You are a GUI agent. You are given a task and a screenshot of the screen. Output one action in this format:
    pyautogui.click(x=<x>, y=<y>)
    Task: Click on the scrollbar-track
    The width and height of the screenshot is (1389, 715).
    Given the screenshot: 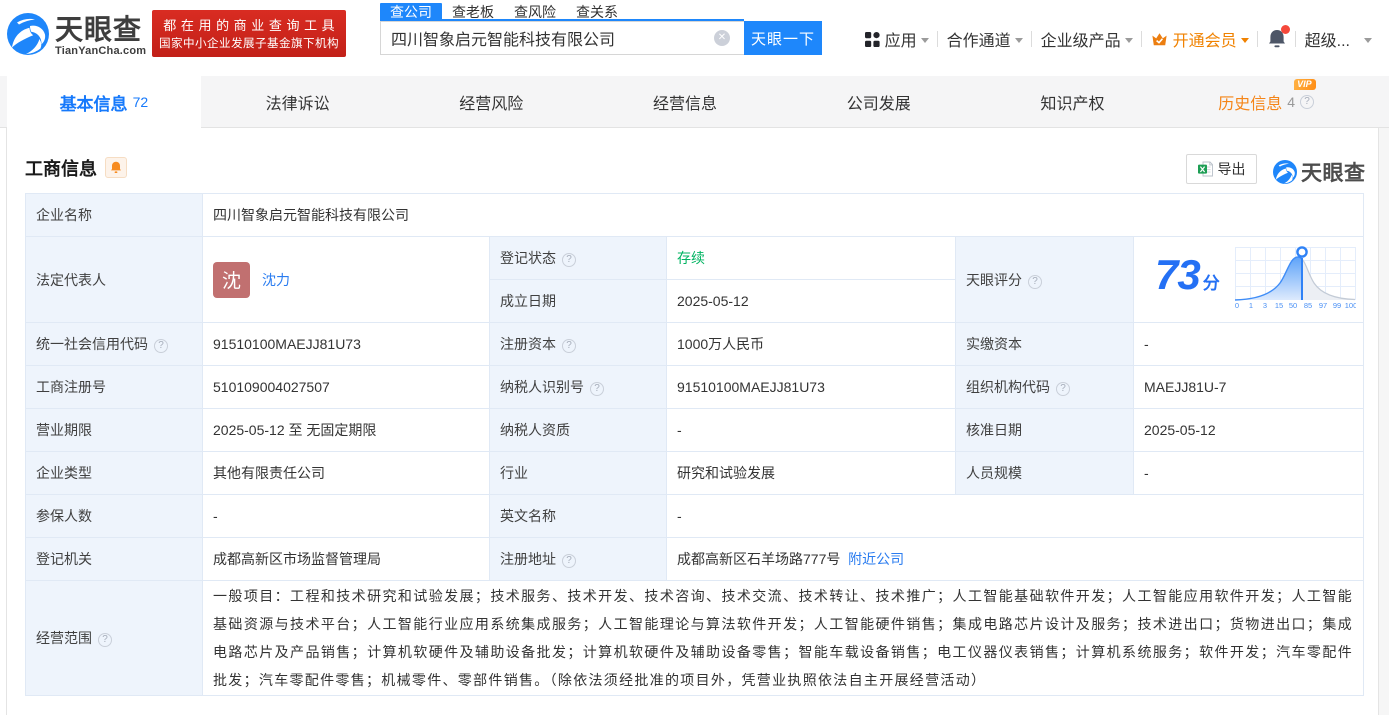 What is the action you would take?
    pyautogui.click(x=1383, y=421)
    